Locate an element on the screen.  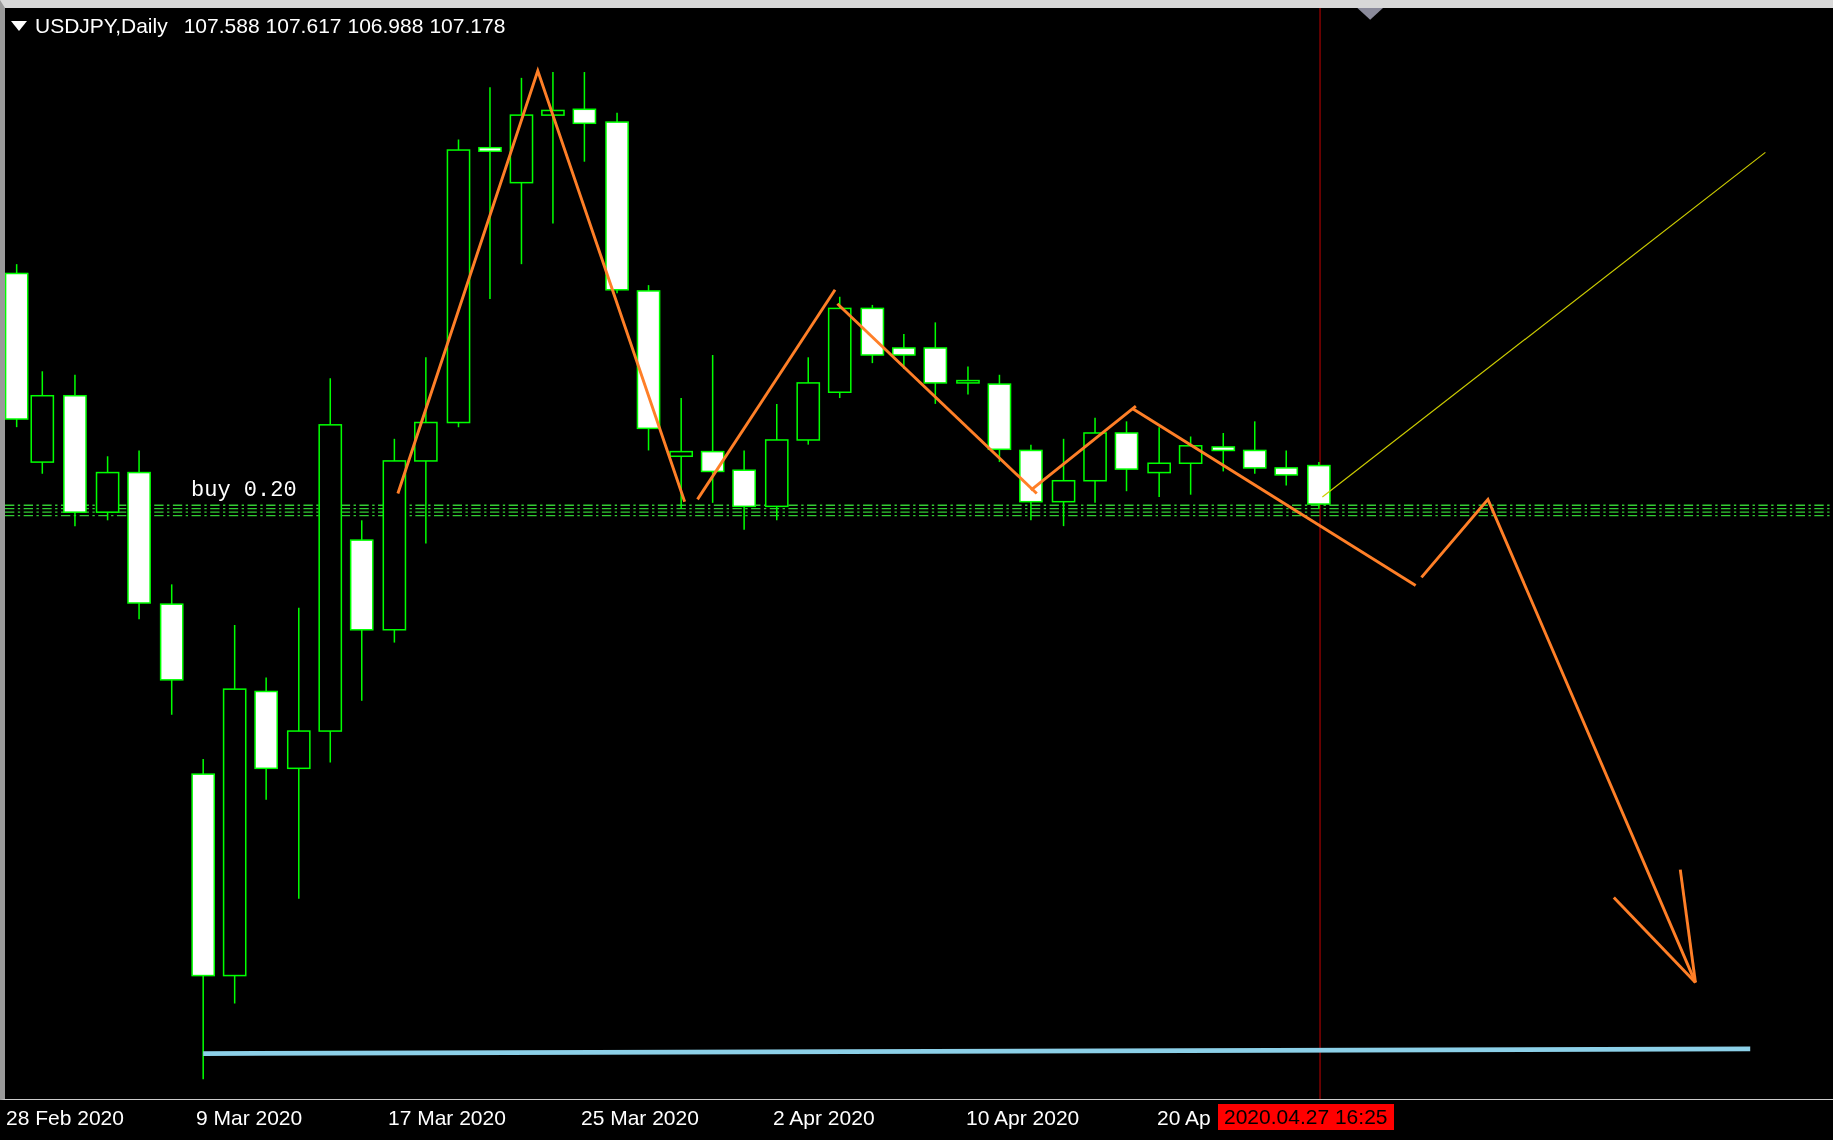
symbol-label: USDJPY,Daily is located at coordinates (101, 26).